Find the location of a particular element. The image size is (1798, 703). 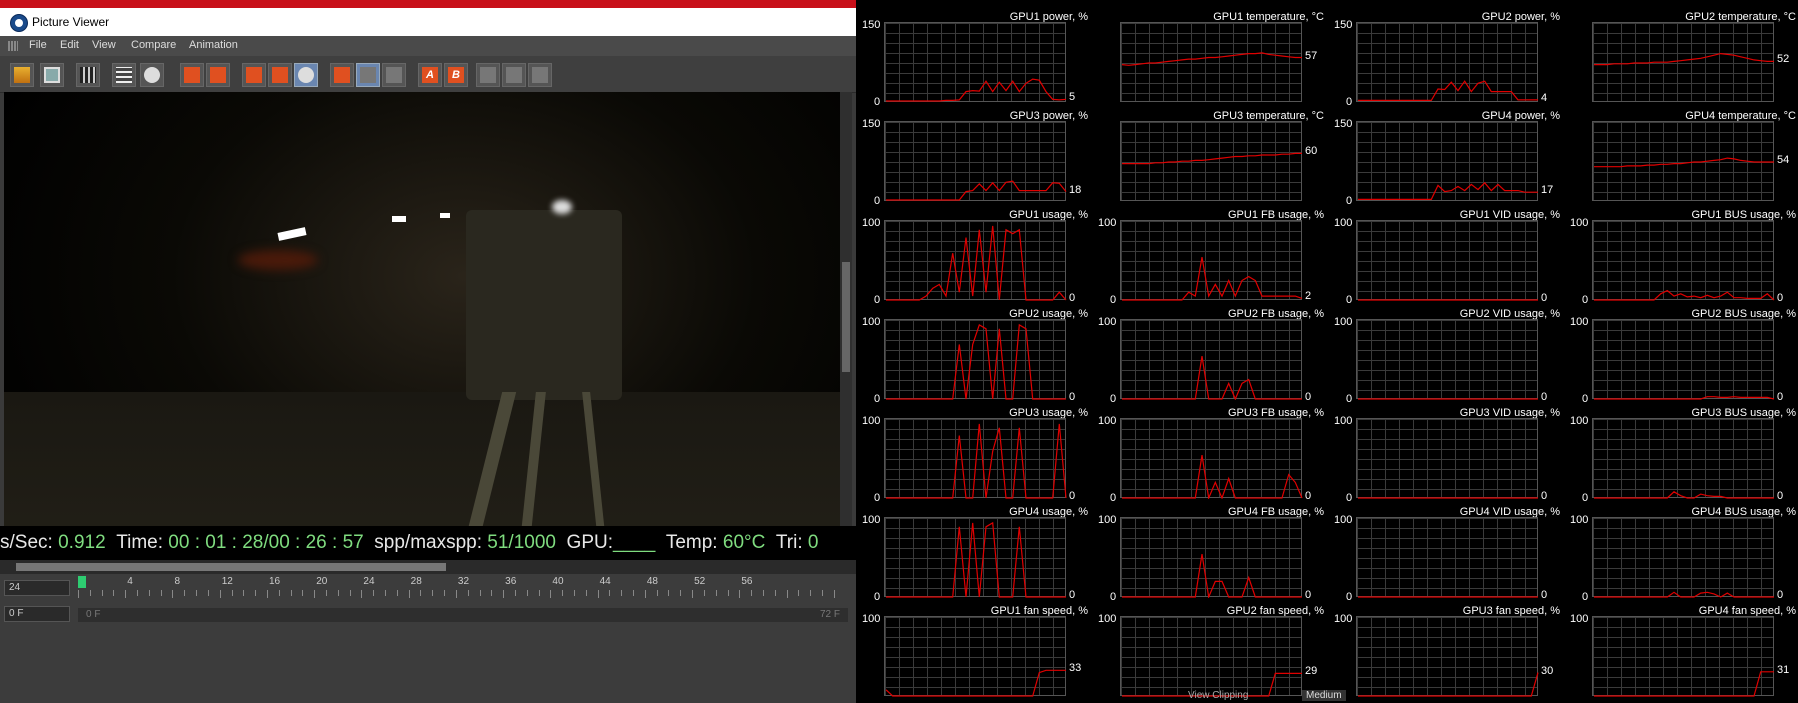

grid-button is located at coordinates (124, 75).